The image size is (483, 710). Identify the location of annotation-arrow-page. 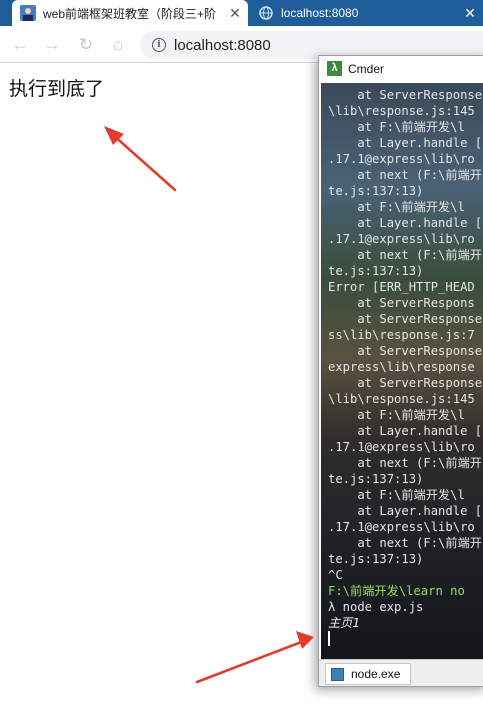
(140, 159).